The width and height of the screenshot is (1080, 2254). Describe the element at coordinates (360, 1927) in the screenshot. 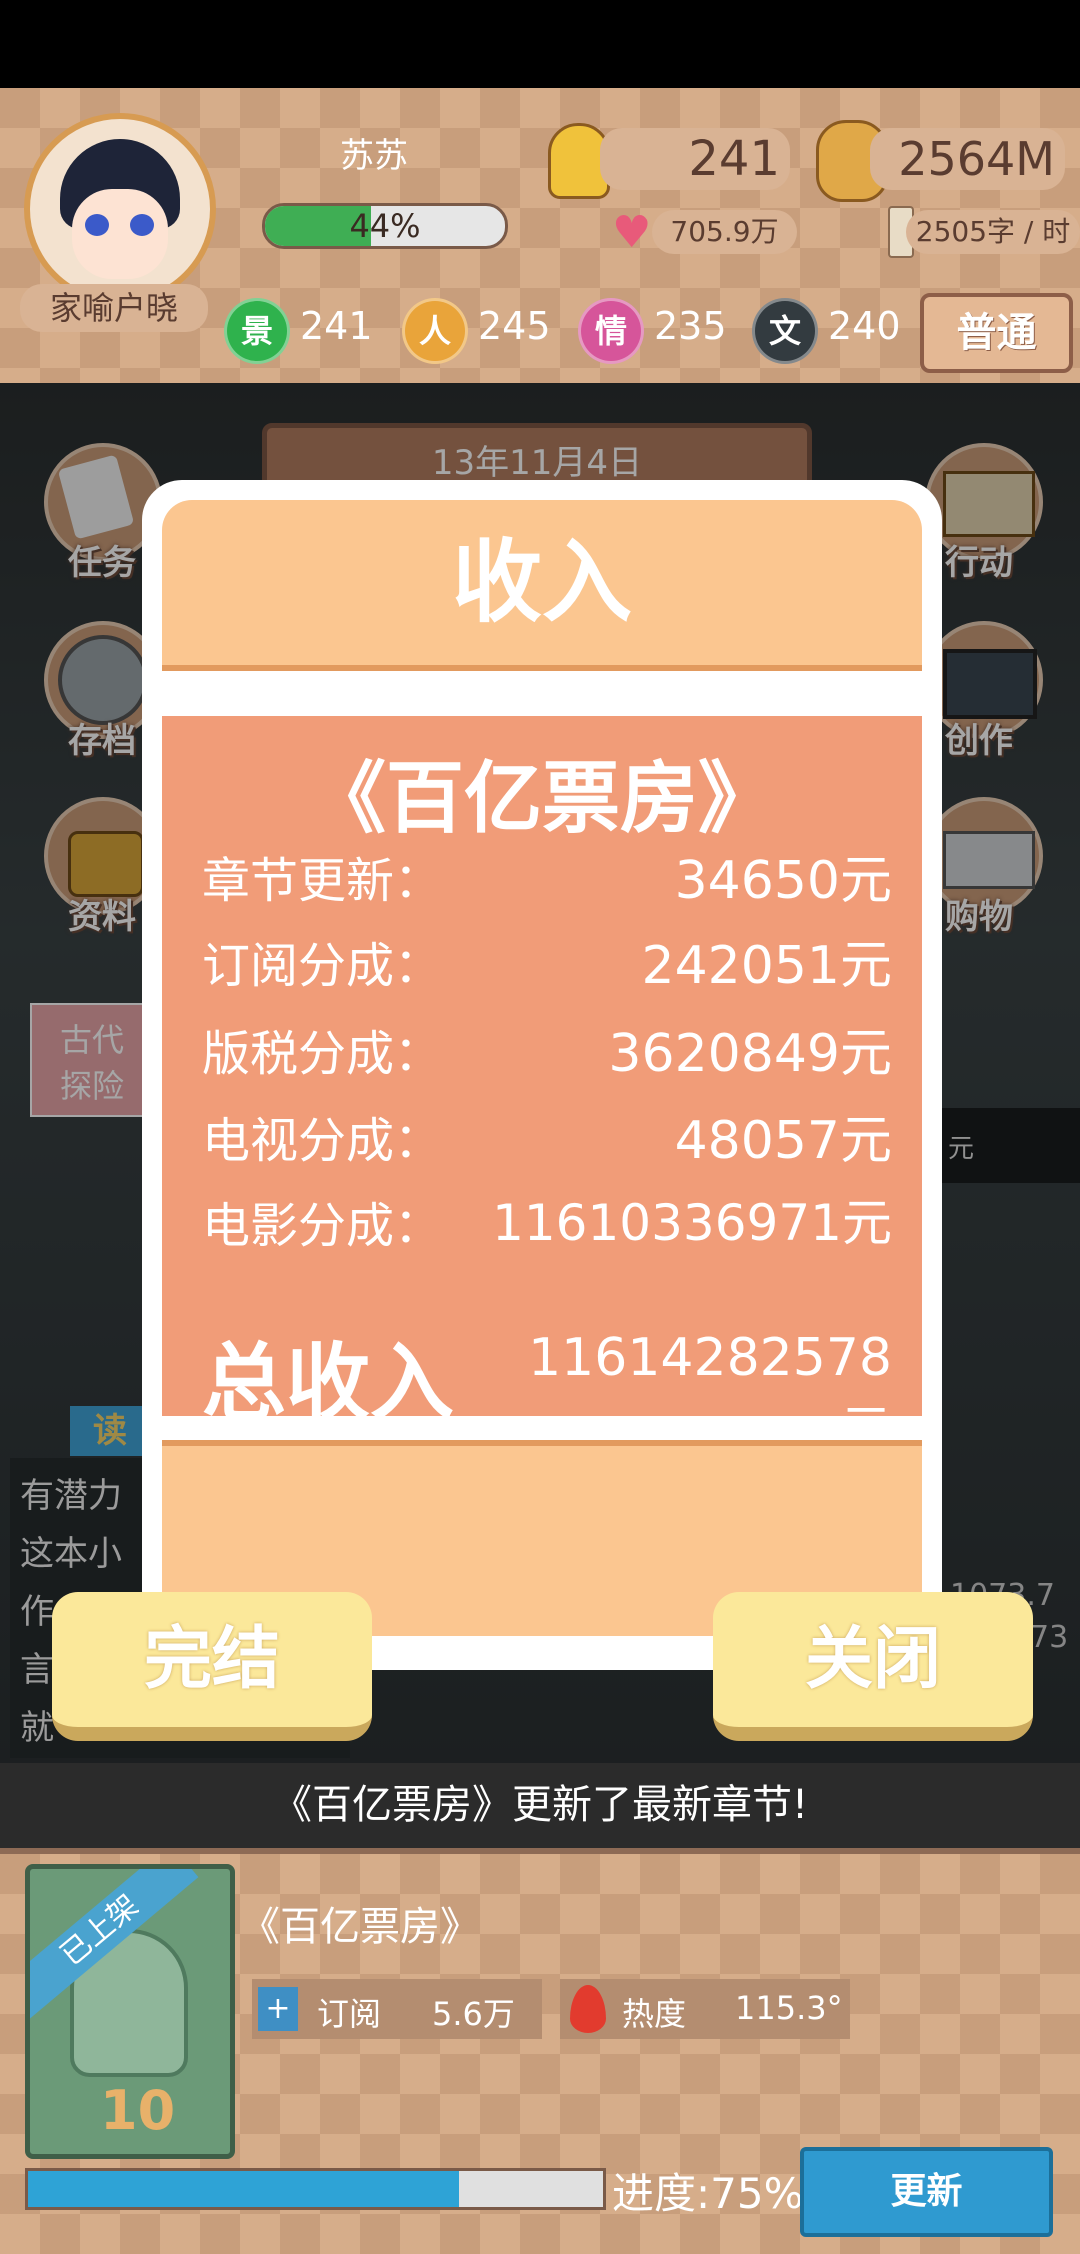

I see `book-title: 《百亿票房》` at that location.